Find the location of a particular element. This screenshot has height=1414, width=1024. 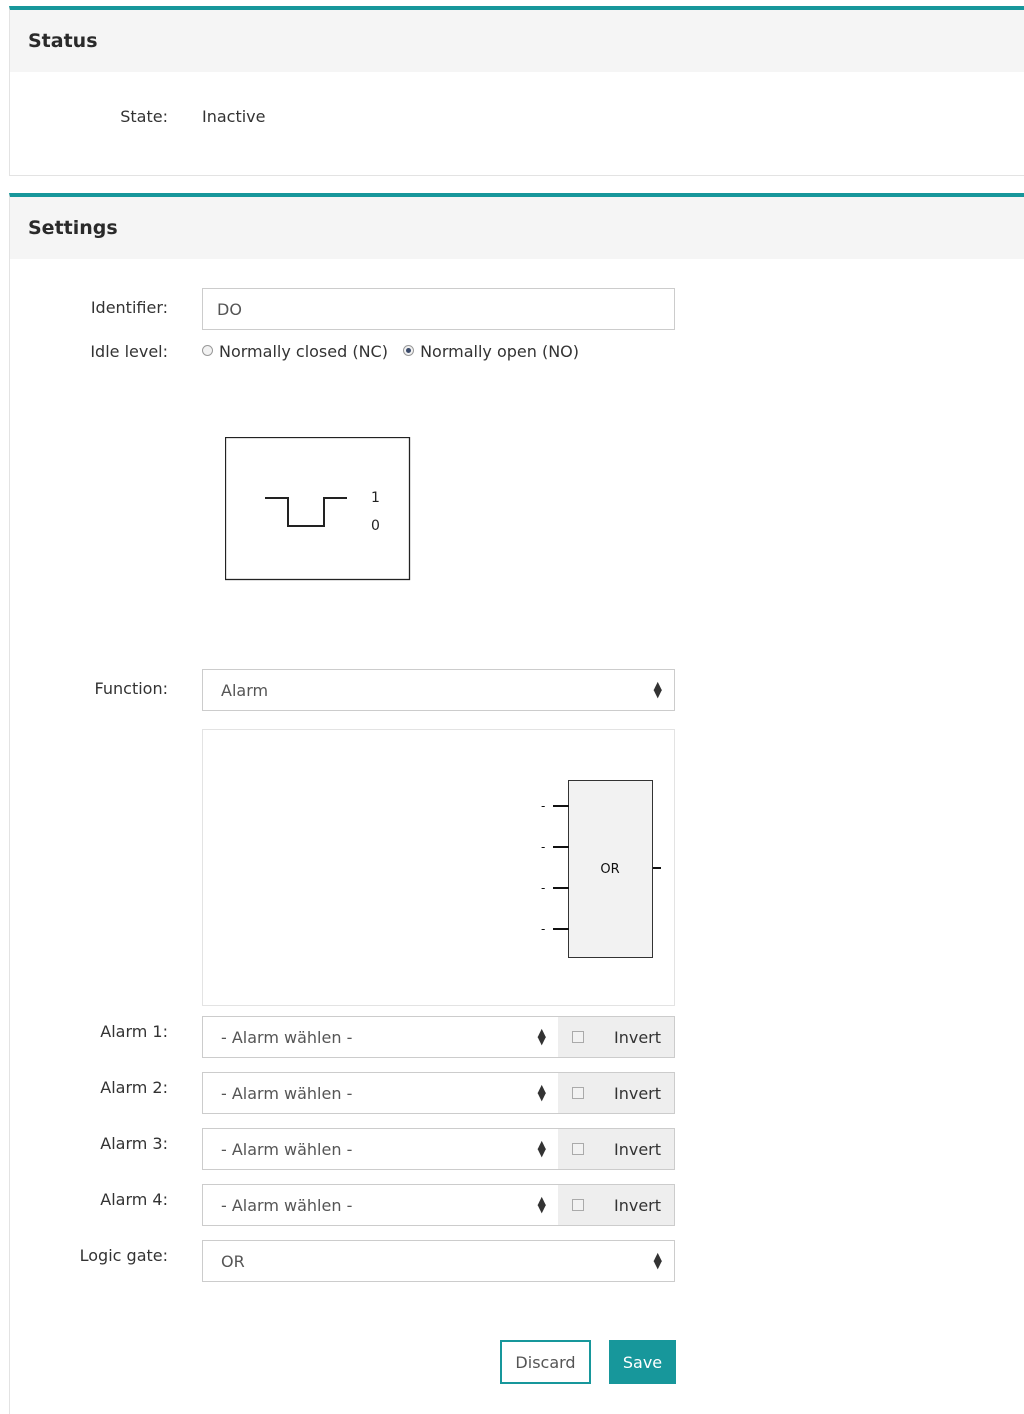

radio-nc: Normally closed (NC) is located at coordinates (295, 351).